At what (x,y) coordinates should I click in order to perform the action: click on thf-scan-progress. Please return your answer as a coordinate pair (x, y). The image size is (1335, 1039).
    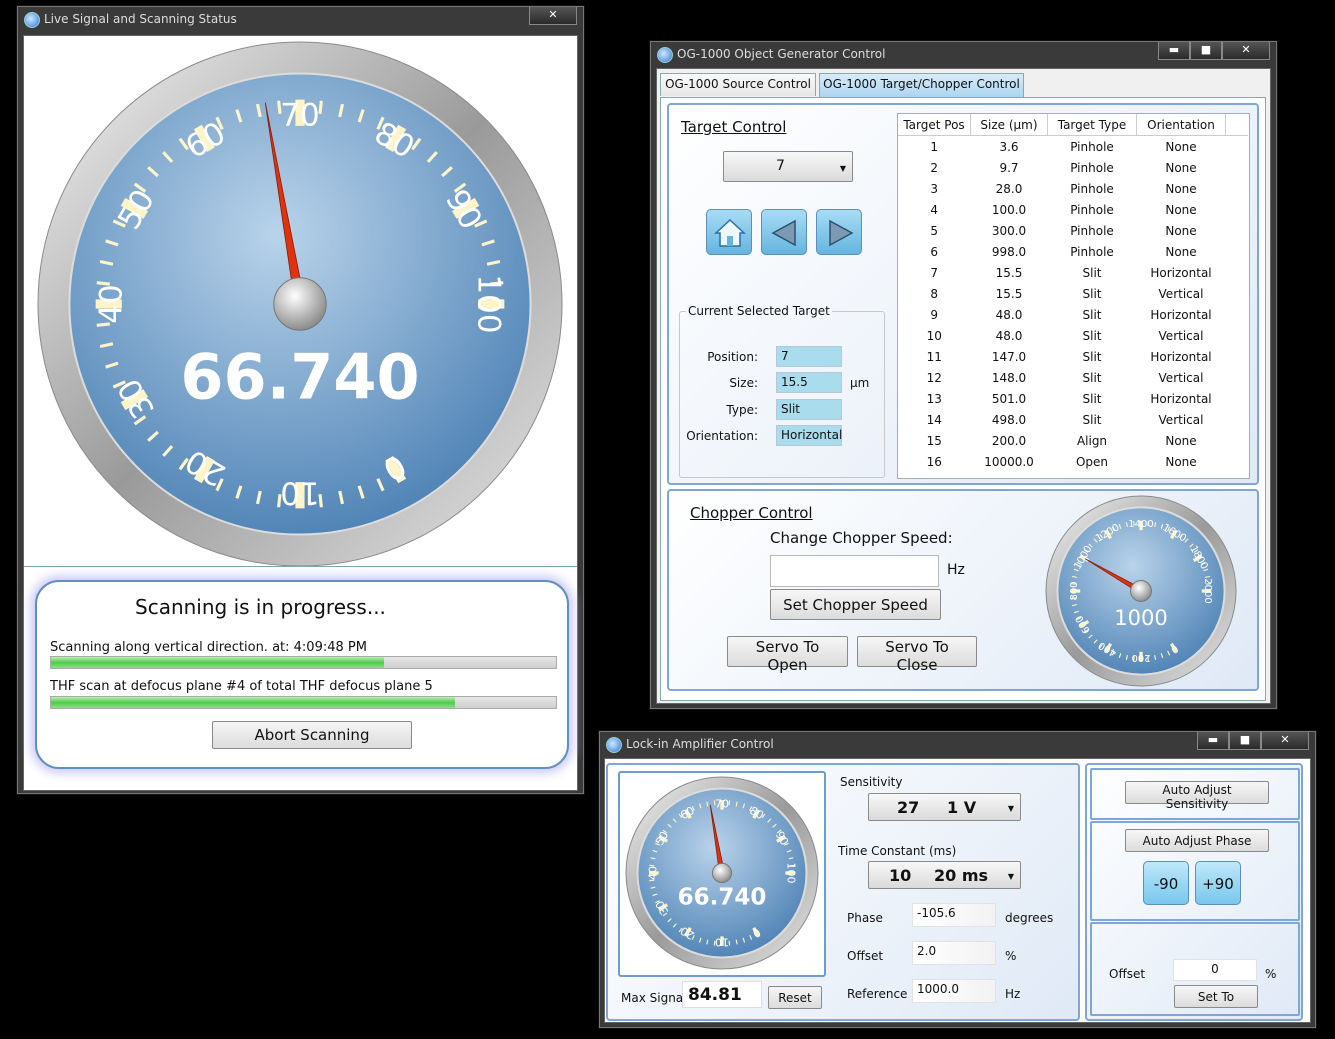
    Looking at the image, I should click on (303, 702).